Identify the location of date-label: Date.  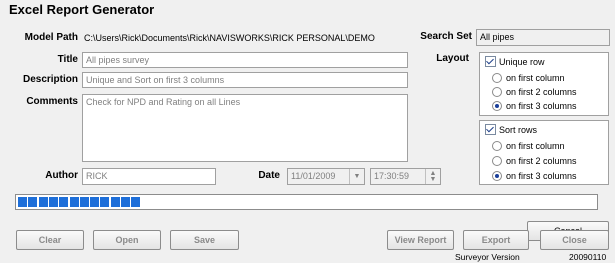
(269, 175).